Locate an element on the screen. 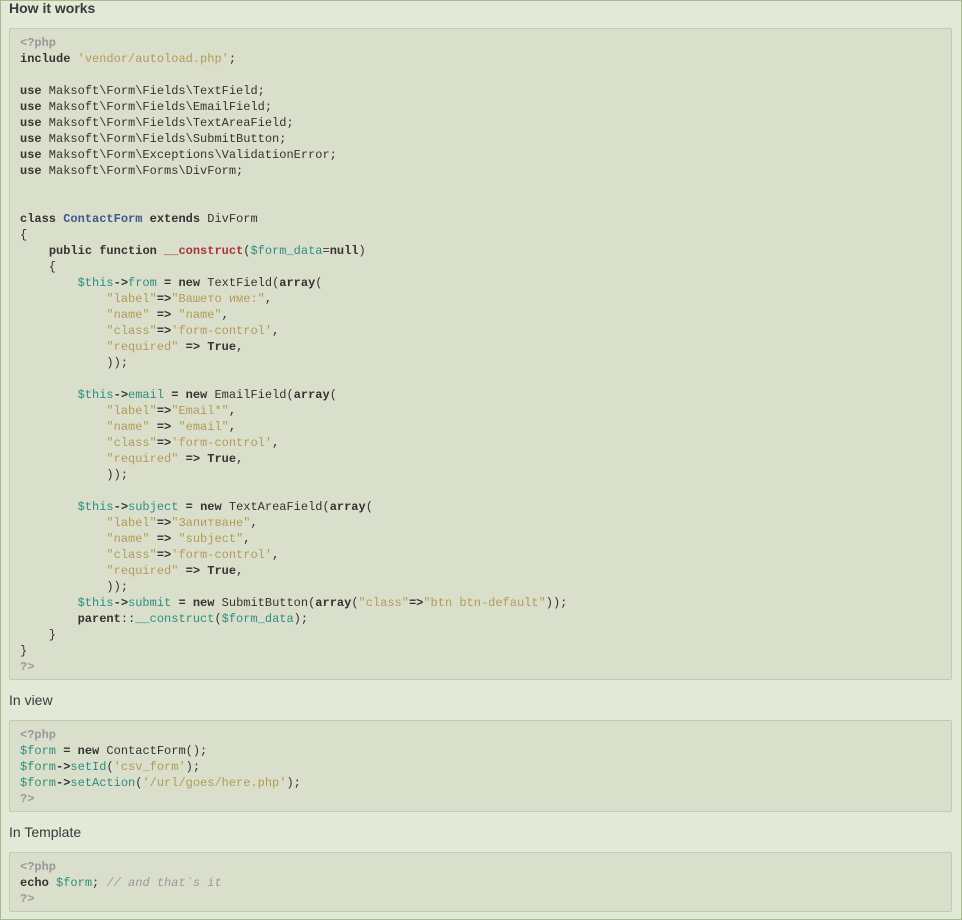 This screenshot has height=920, width=962. code-line: } is located at coordinates (480, 651).